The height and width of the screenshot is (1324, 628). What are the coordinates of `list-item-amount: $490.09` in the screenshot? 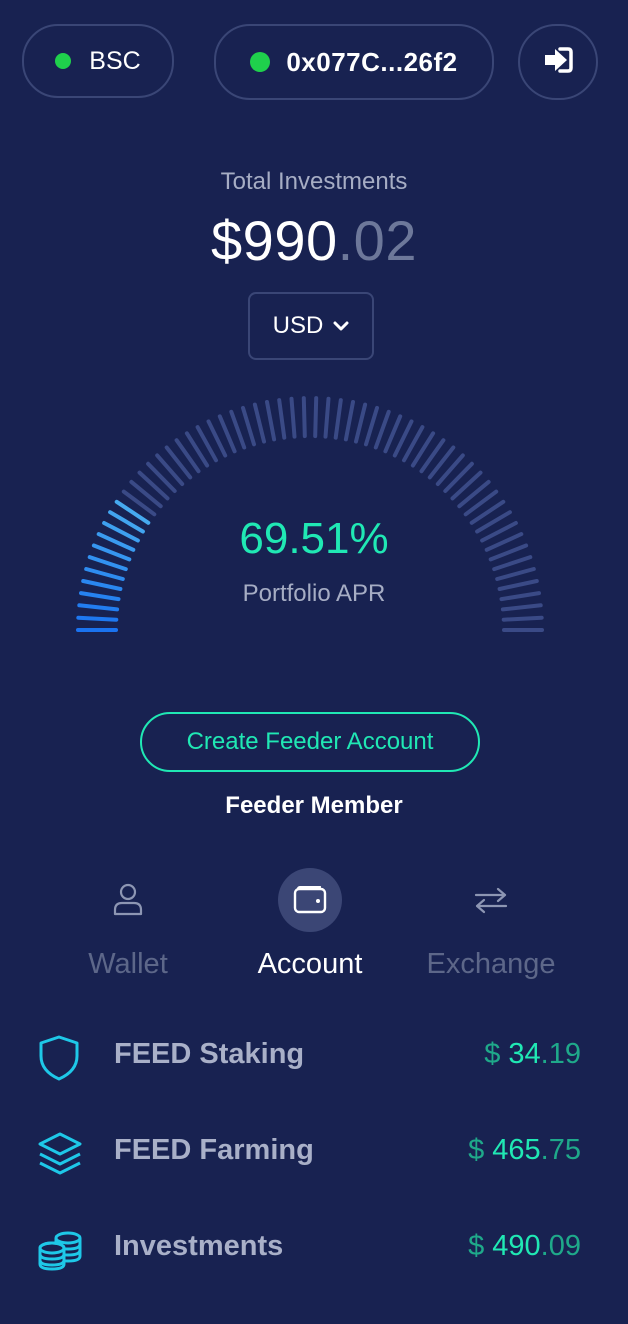 It's located at (524, 1246).